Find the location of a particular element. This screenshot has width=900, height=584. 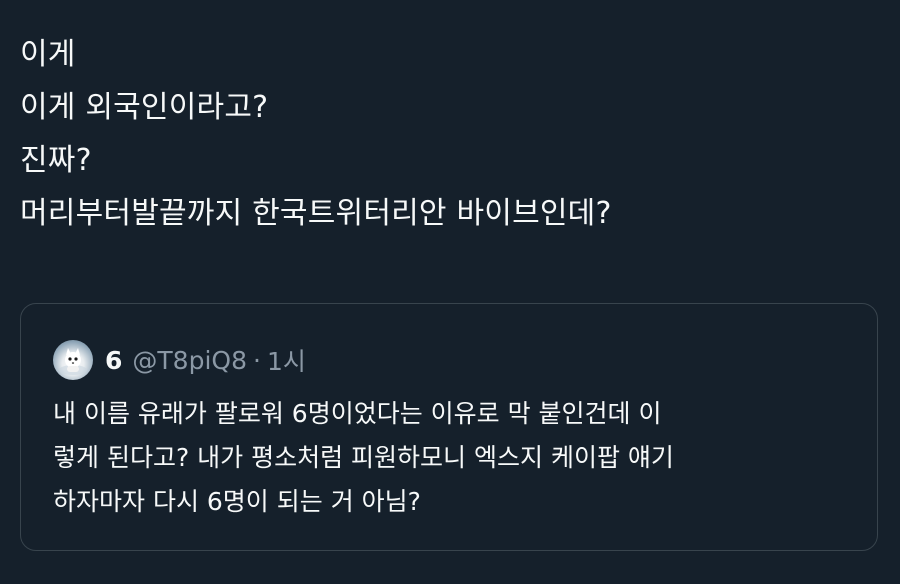

author-handle: @T8piQ8 is located at coordinates (189, 360).